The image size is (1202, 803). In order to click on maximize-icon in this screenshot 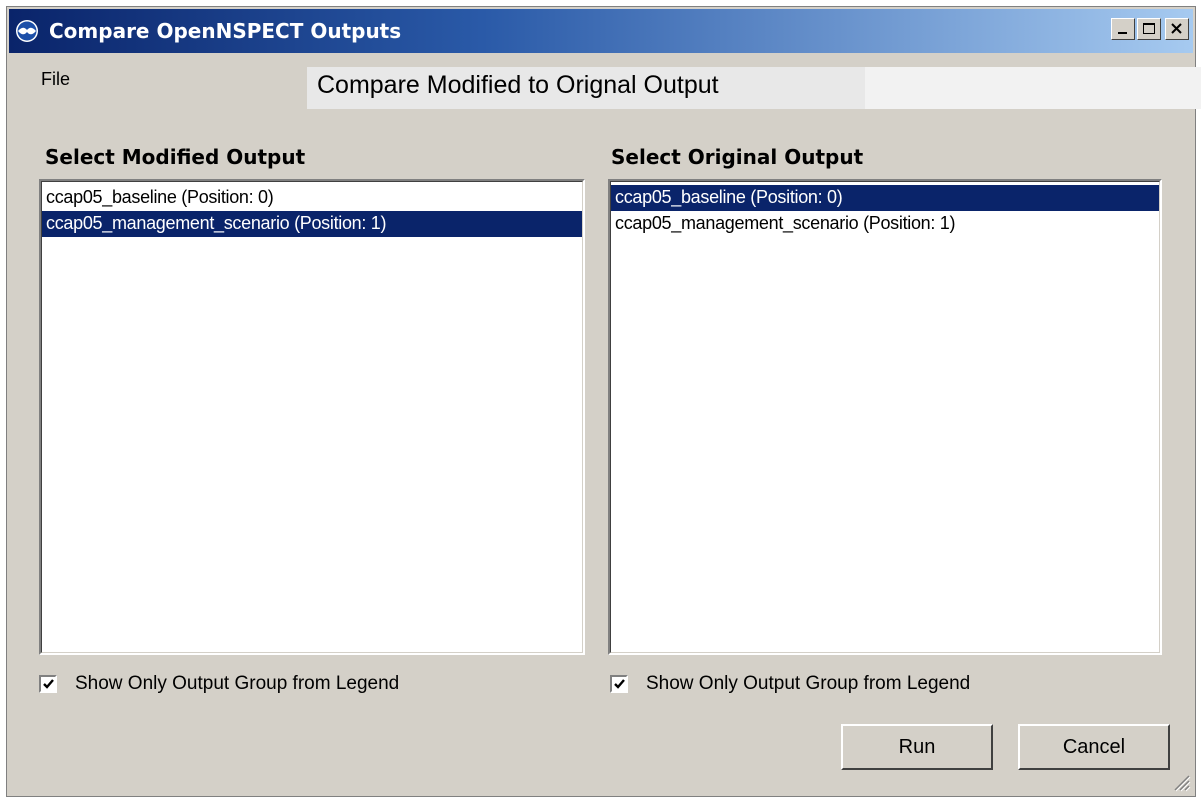, I will do `click(1149, 28)`.